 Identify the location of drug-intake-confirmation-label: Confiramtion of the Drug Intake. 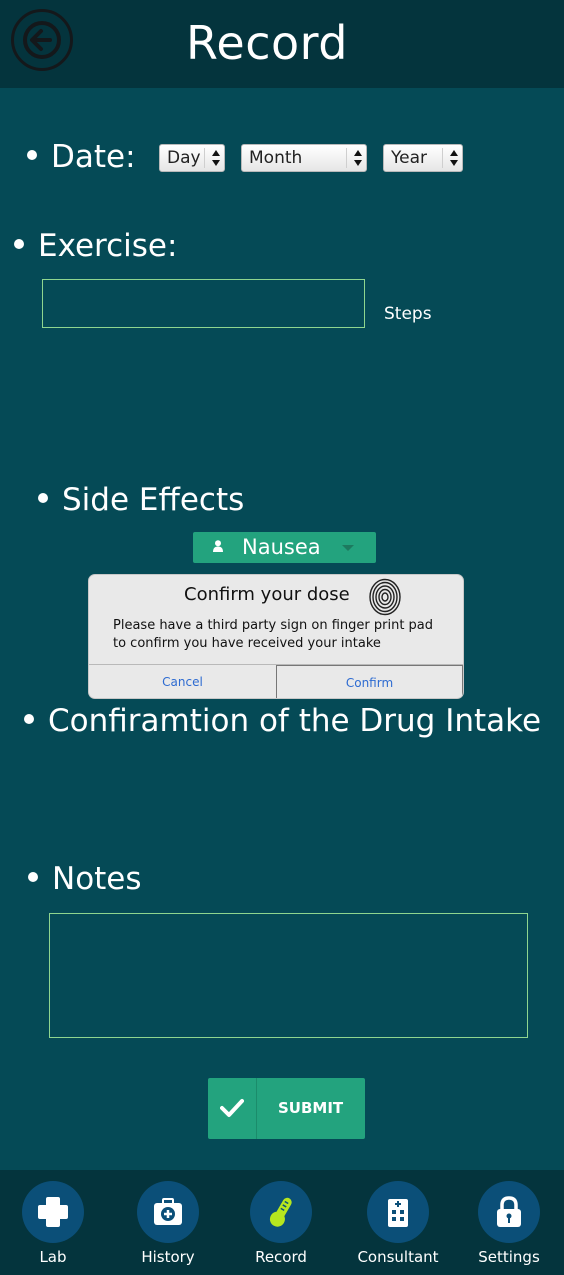
(282, 721).